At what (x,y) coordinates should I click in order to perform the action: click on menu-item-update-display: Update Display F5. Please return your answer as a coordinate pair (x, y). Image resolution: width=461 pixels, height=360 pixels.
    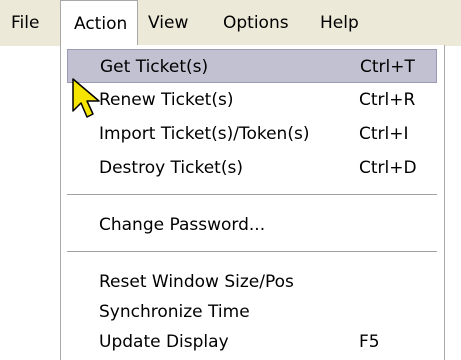
    Looking at the image, I should click on (252, 342).